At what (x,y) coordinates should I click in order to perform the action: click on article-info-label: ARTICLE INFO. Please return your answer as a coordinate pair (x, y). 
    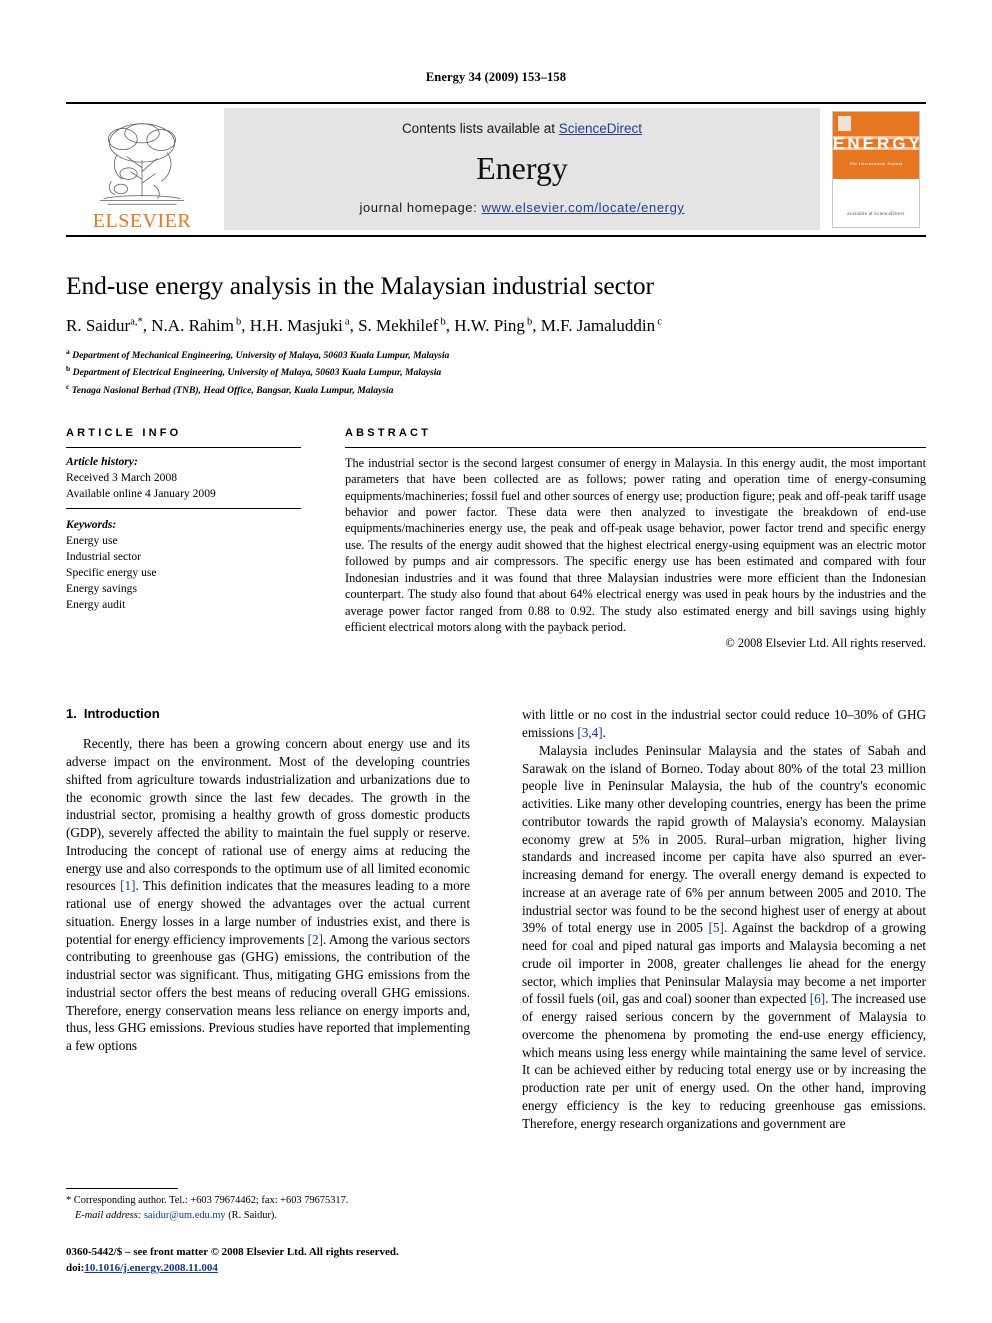
    Looking at the image, I should click on (124, 432).